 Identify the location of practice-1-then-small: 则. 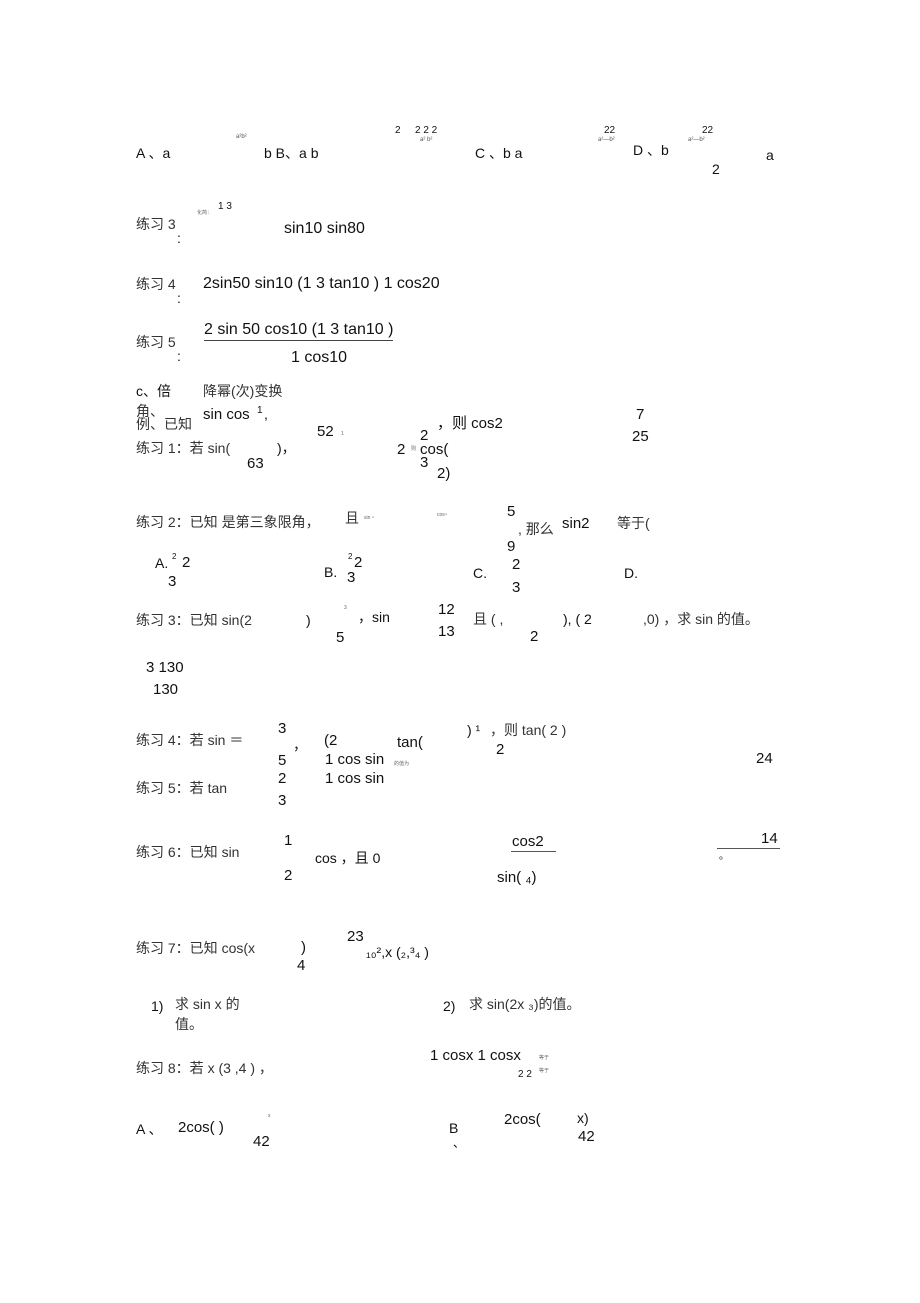
(414, 449).